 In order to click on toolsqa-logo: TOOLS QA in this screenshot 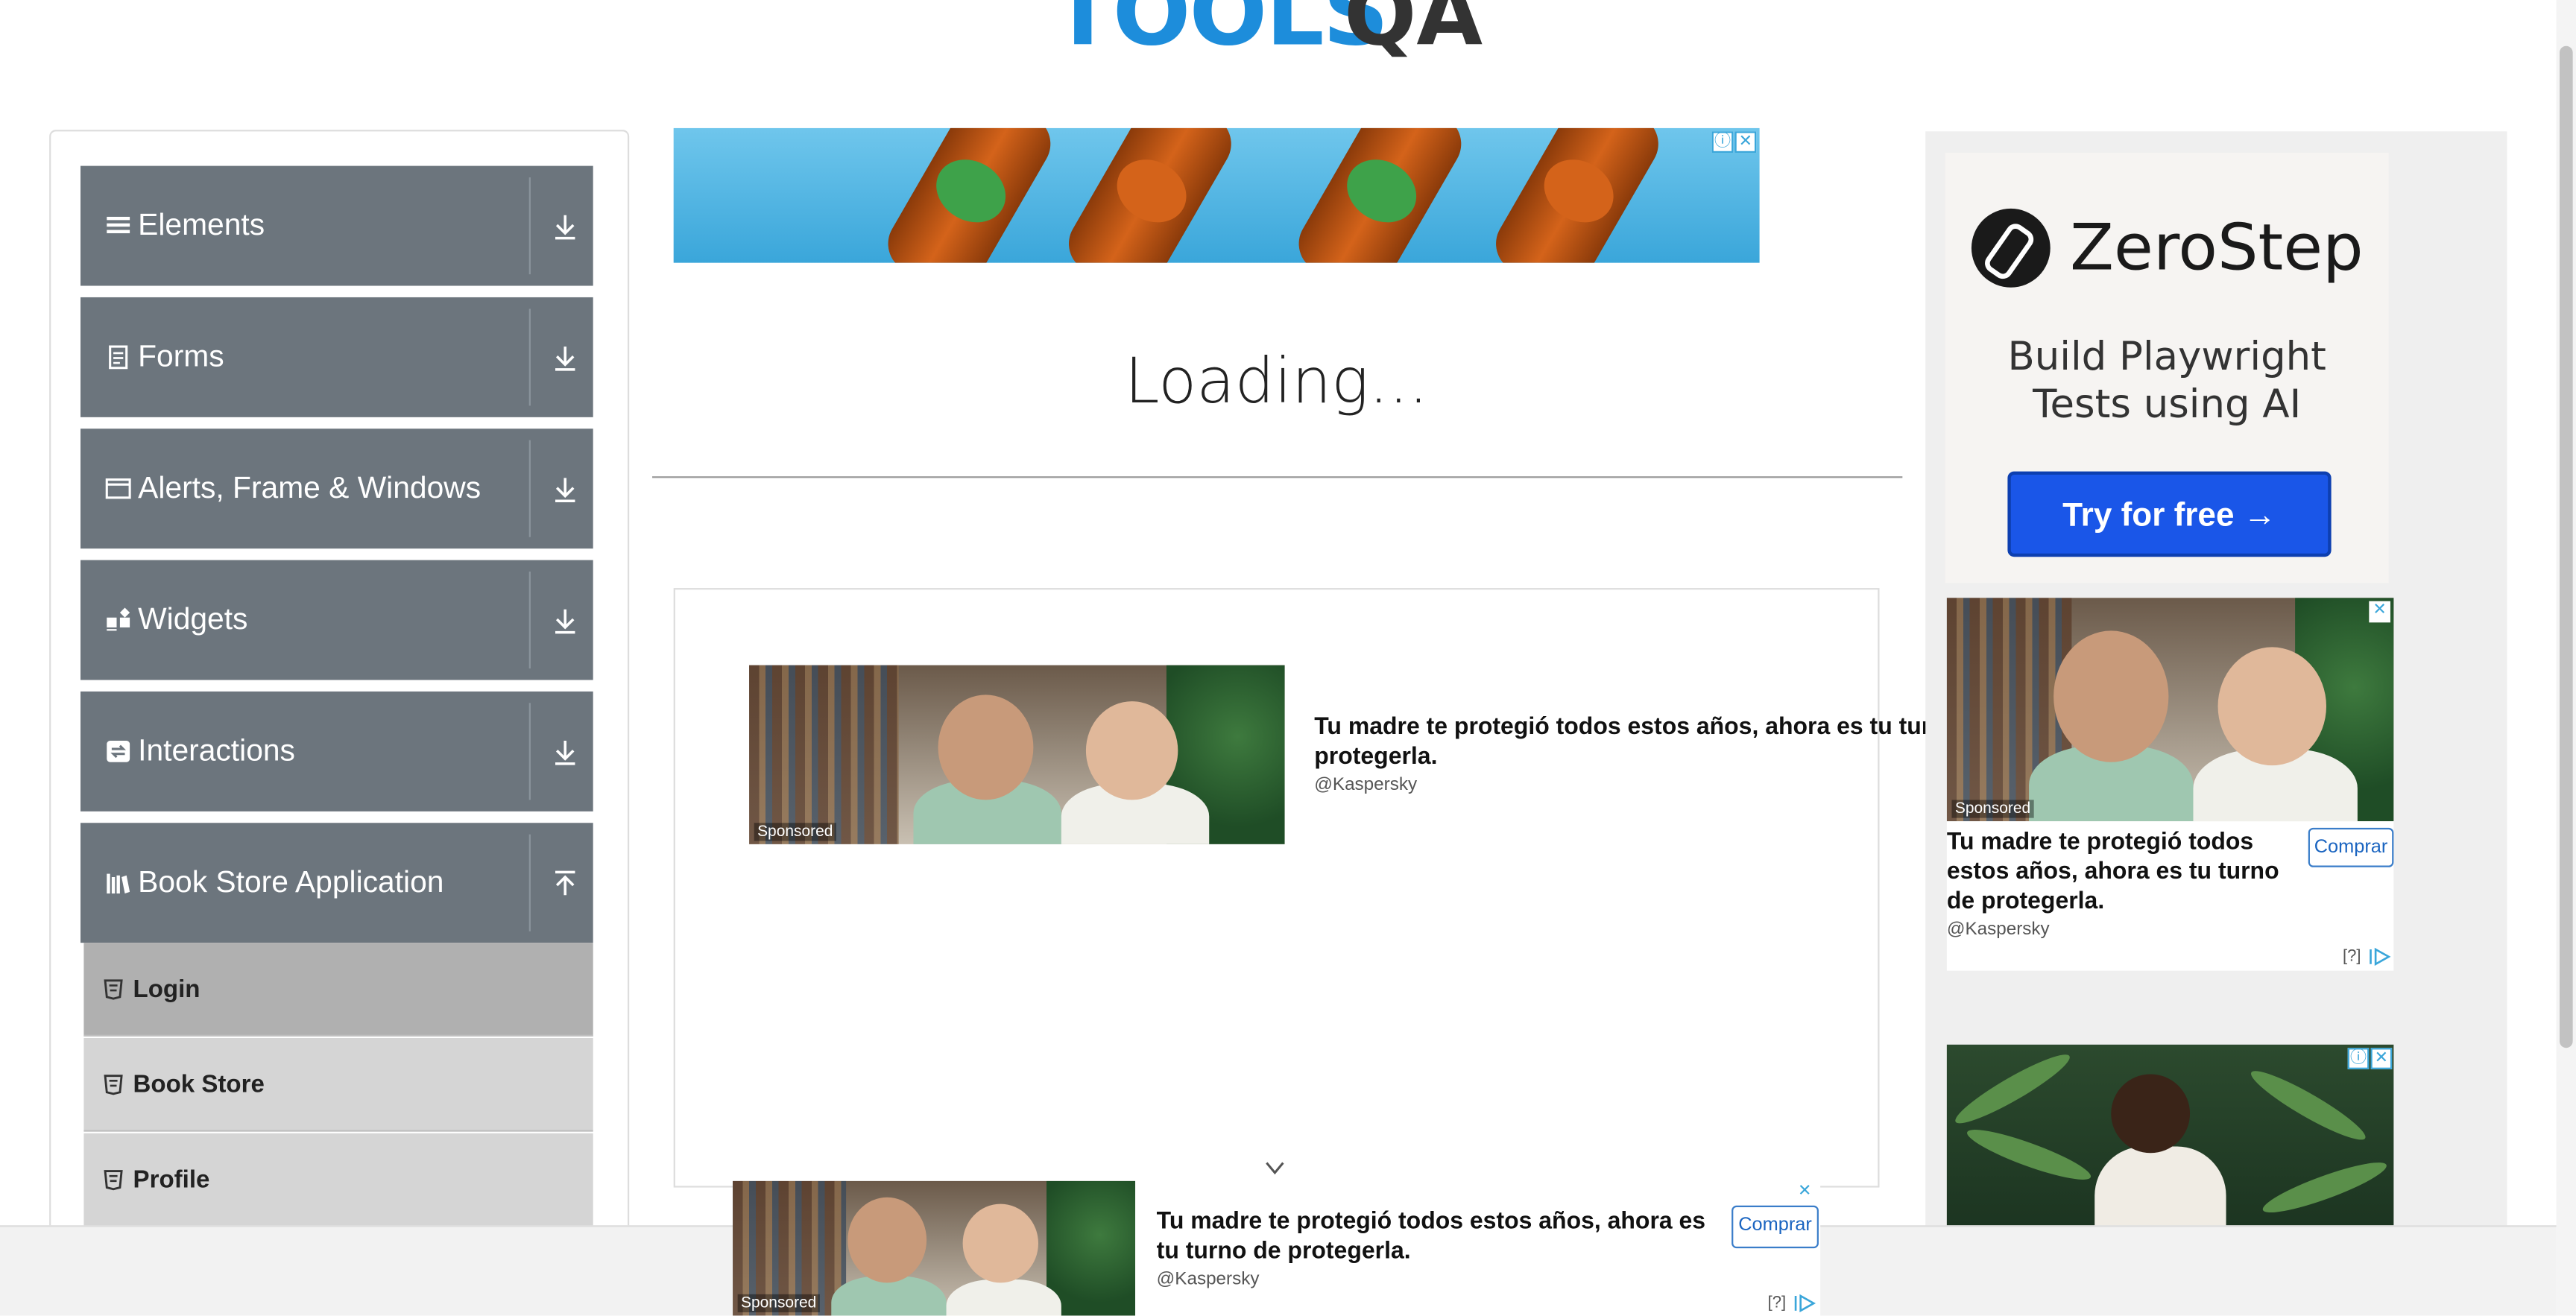, I will do `click(1290, 39)`.